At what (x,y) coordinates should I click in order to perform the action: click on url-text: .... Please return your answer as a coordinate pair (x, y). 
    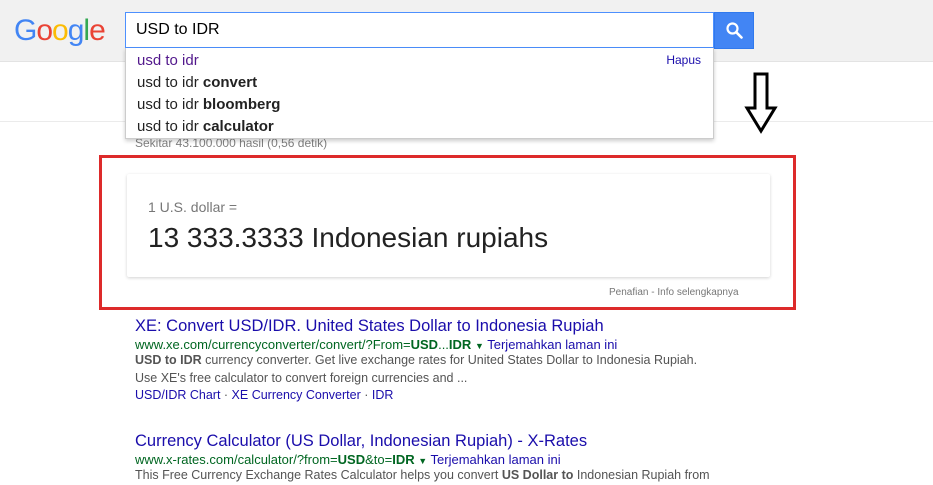
    Looking at the image, I should click on (443, 344).